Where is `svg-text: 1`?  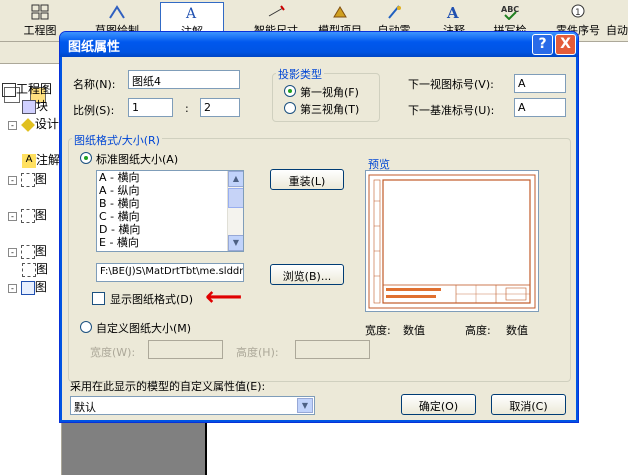
svg-text: 1 is located at coordinates (578, 13).